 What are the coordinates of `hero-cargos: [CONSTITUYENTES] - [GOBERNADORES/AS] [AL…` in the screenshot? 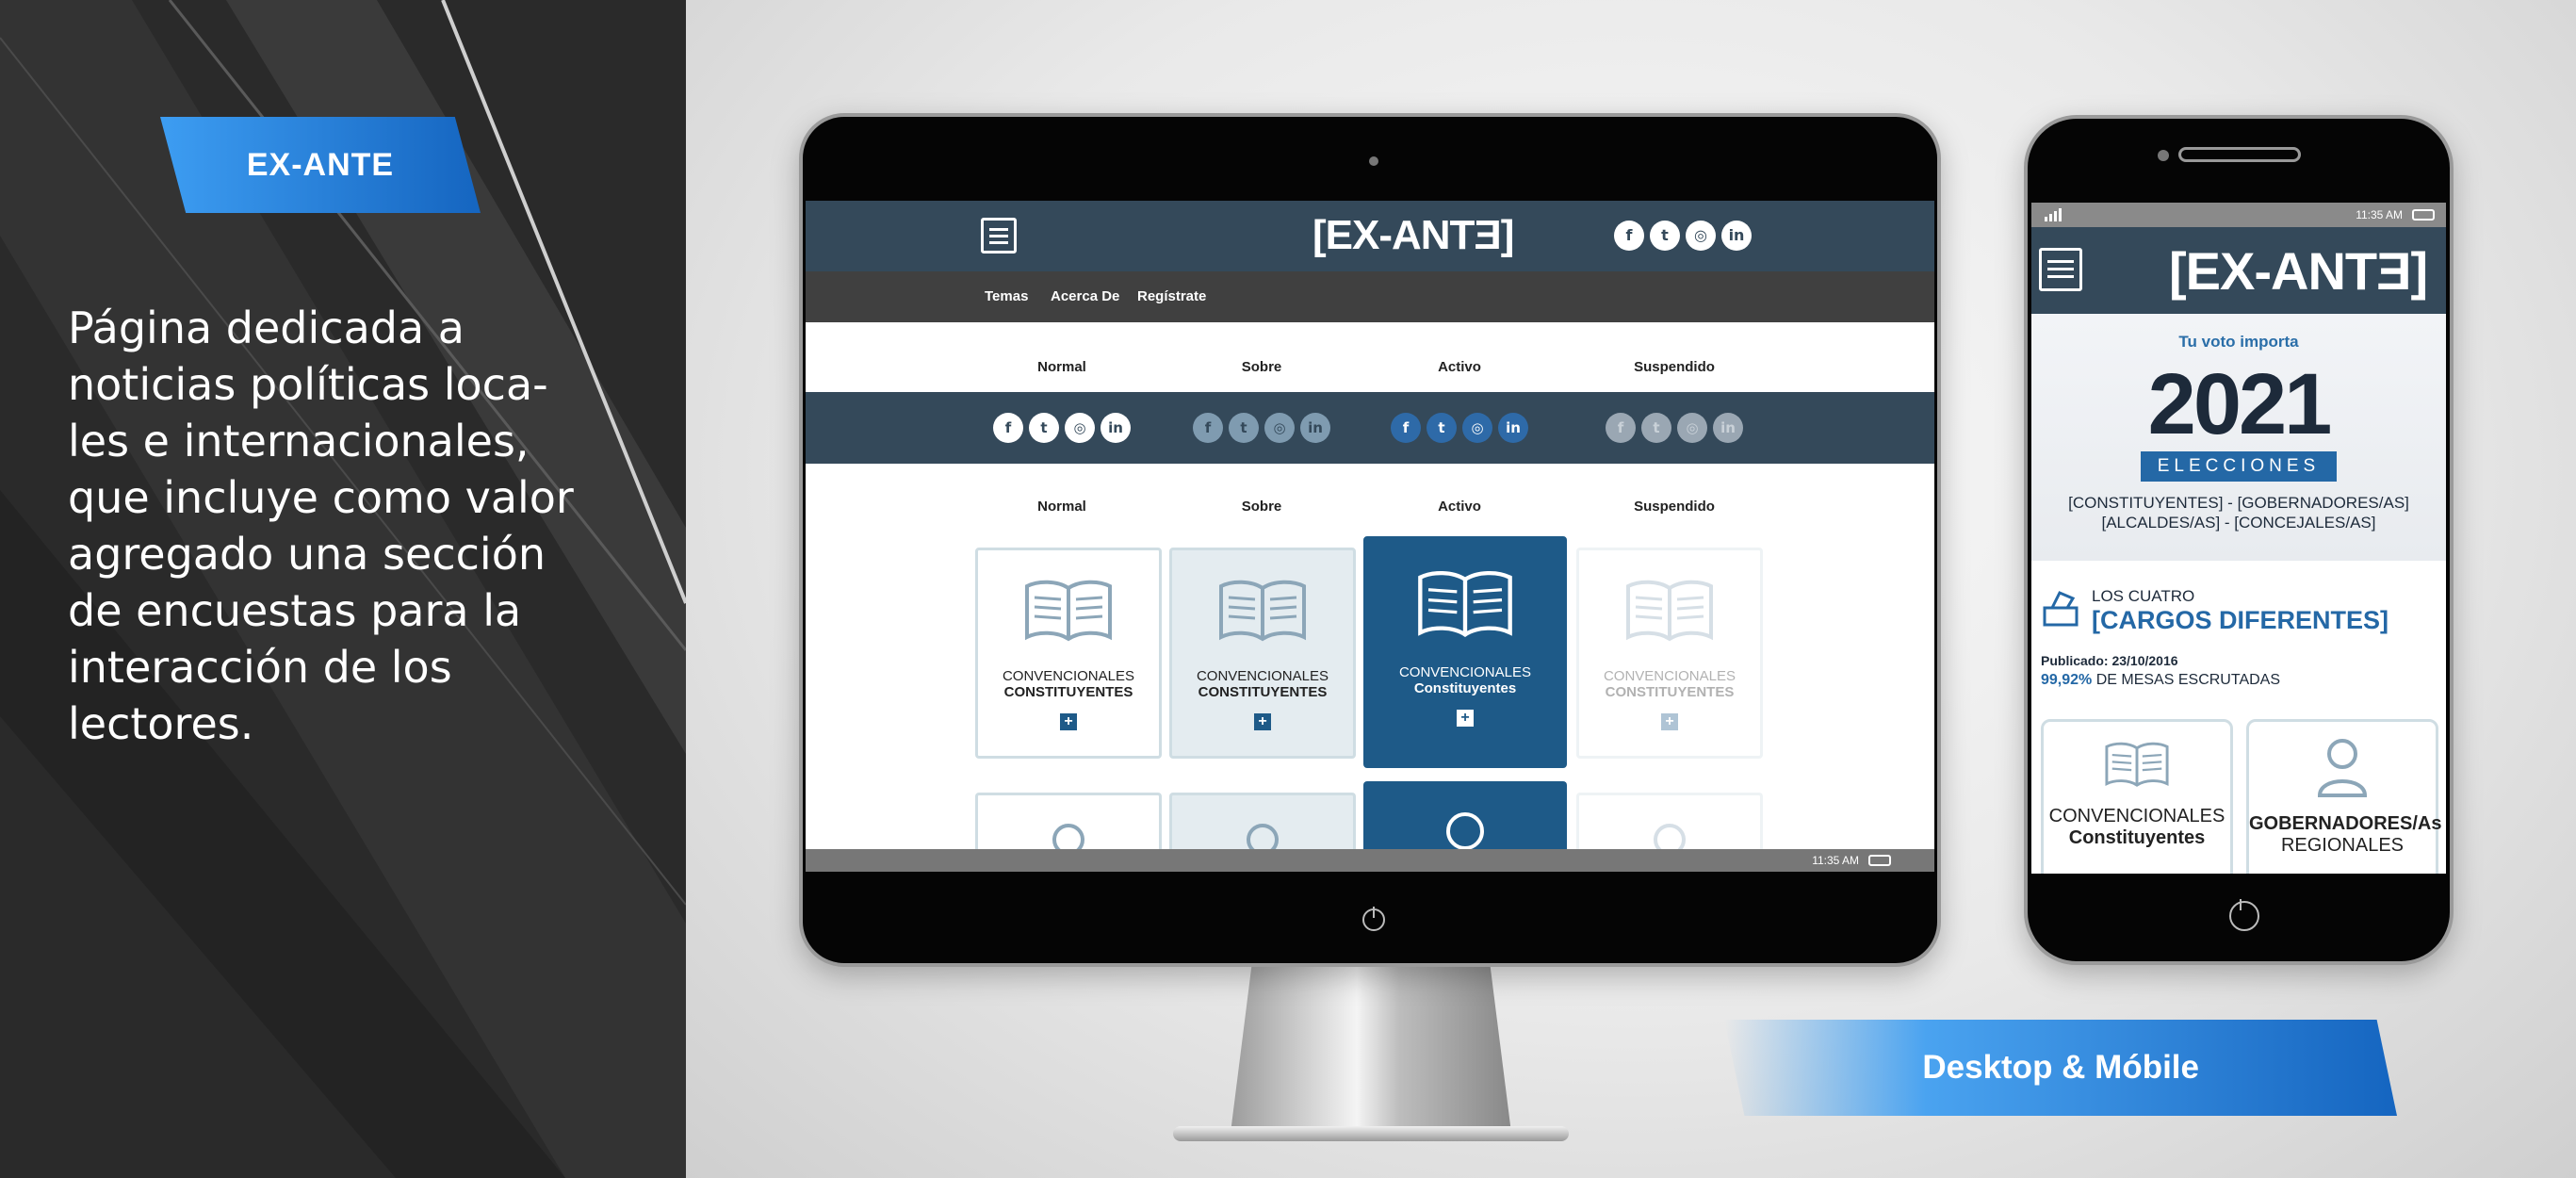 It's located at (2238, 513).